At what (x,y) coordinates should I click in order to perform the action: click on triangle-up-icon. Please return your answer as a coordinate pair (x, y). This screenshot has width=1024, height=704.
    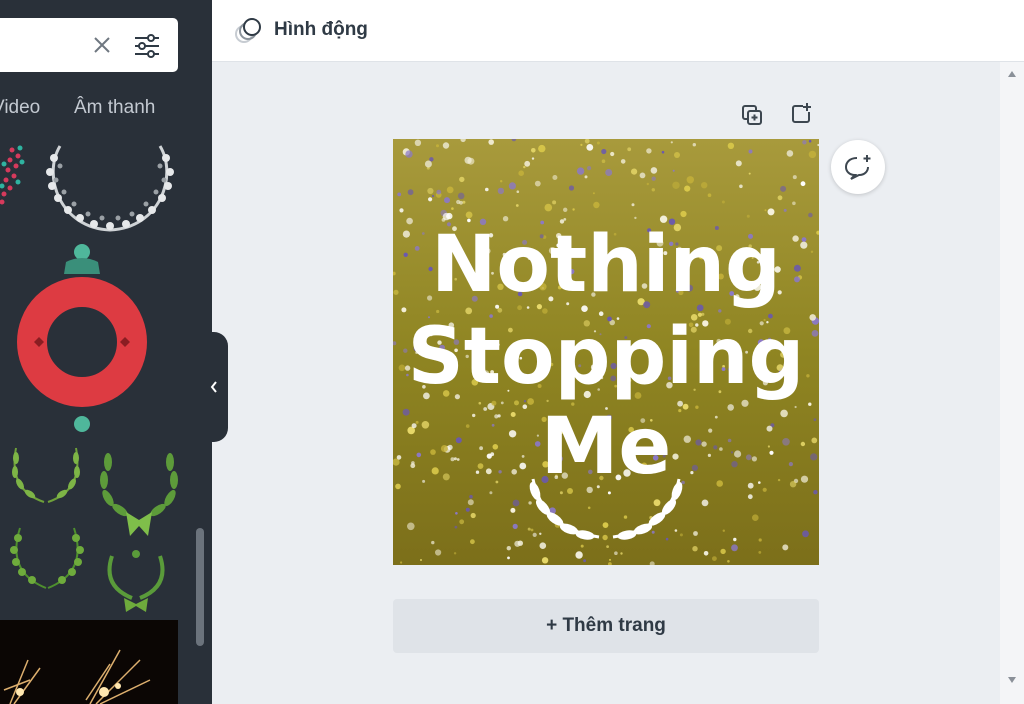
    Looking at the image, I should click on (1012, 74).